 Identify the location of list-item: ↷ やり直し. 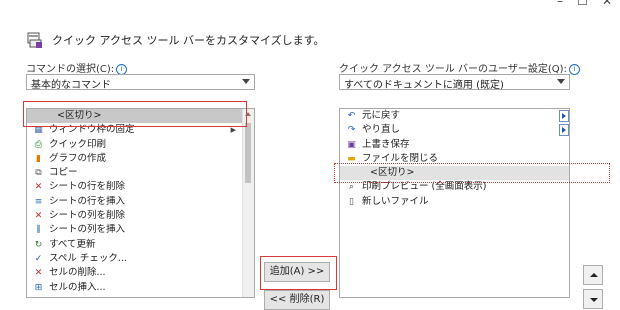
(454, 130).